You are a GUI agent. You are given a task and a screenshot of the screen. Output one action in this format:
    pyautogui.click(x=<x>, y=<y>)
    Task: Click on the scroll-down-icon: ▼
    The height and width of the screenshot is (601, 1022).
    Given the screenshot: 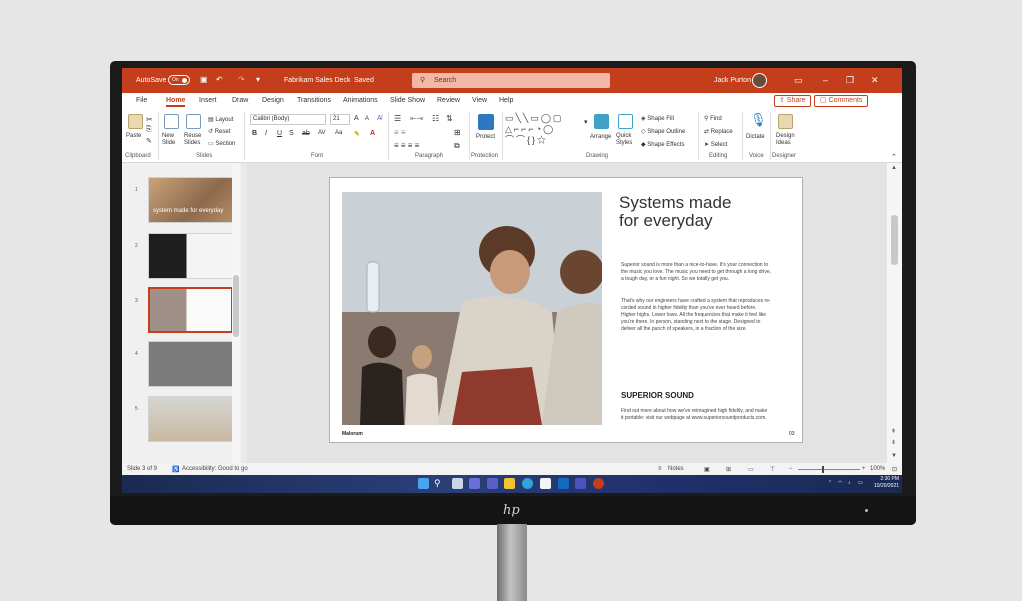 What is the action you would take?
    pyautogui.click(x=894, y=456)
    